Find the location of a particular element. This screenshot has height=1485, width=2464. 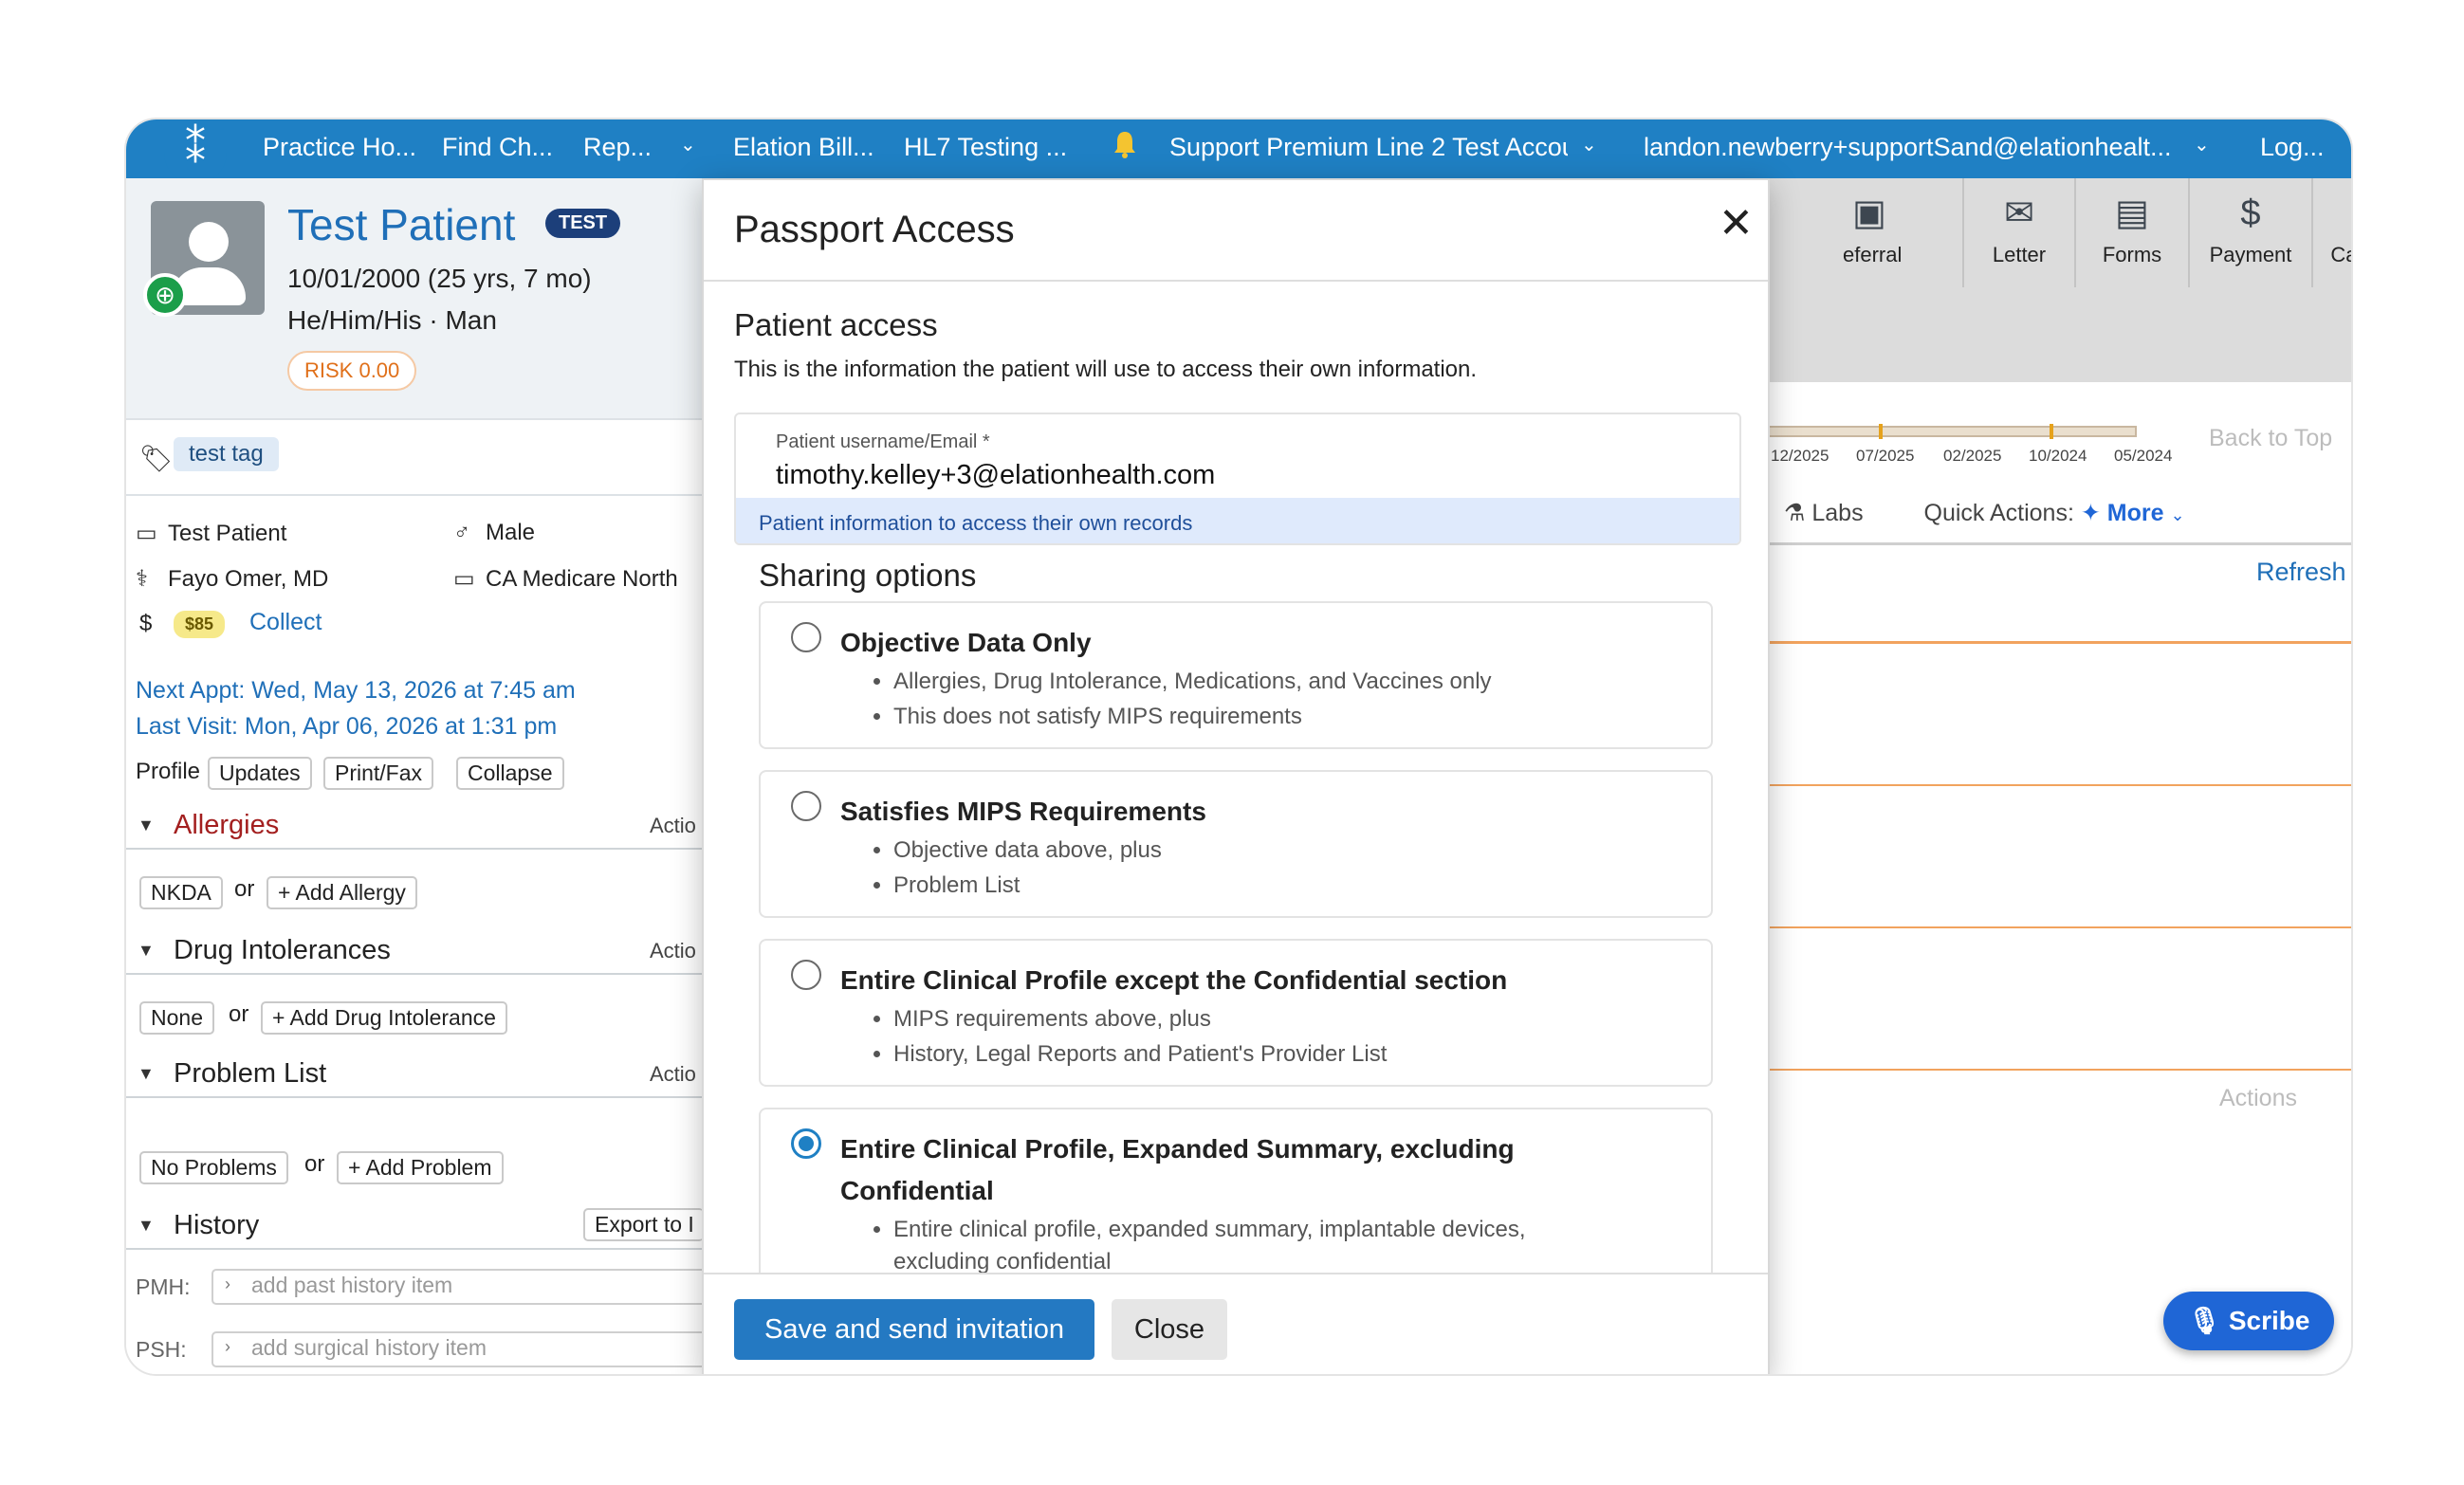

refresh-link: Refresh is located at coordinates (2301, 572).